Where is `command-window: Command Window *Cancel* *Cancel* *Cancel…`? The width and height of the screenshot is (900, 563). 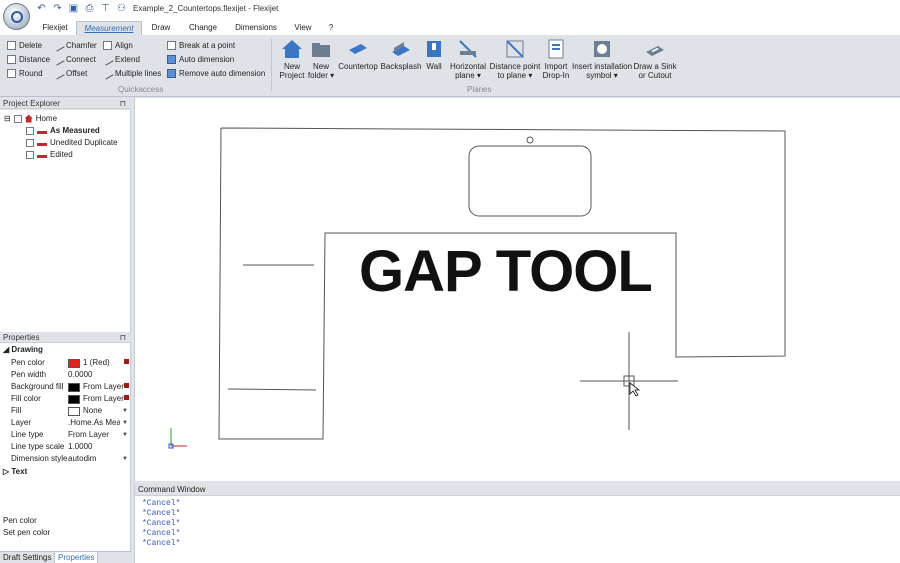
command-window: Command Window *Cancel* *Cancel* *Cancel… is located at coordinates (517, 523).